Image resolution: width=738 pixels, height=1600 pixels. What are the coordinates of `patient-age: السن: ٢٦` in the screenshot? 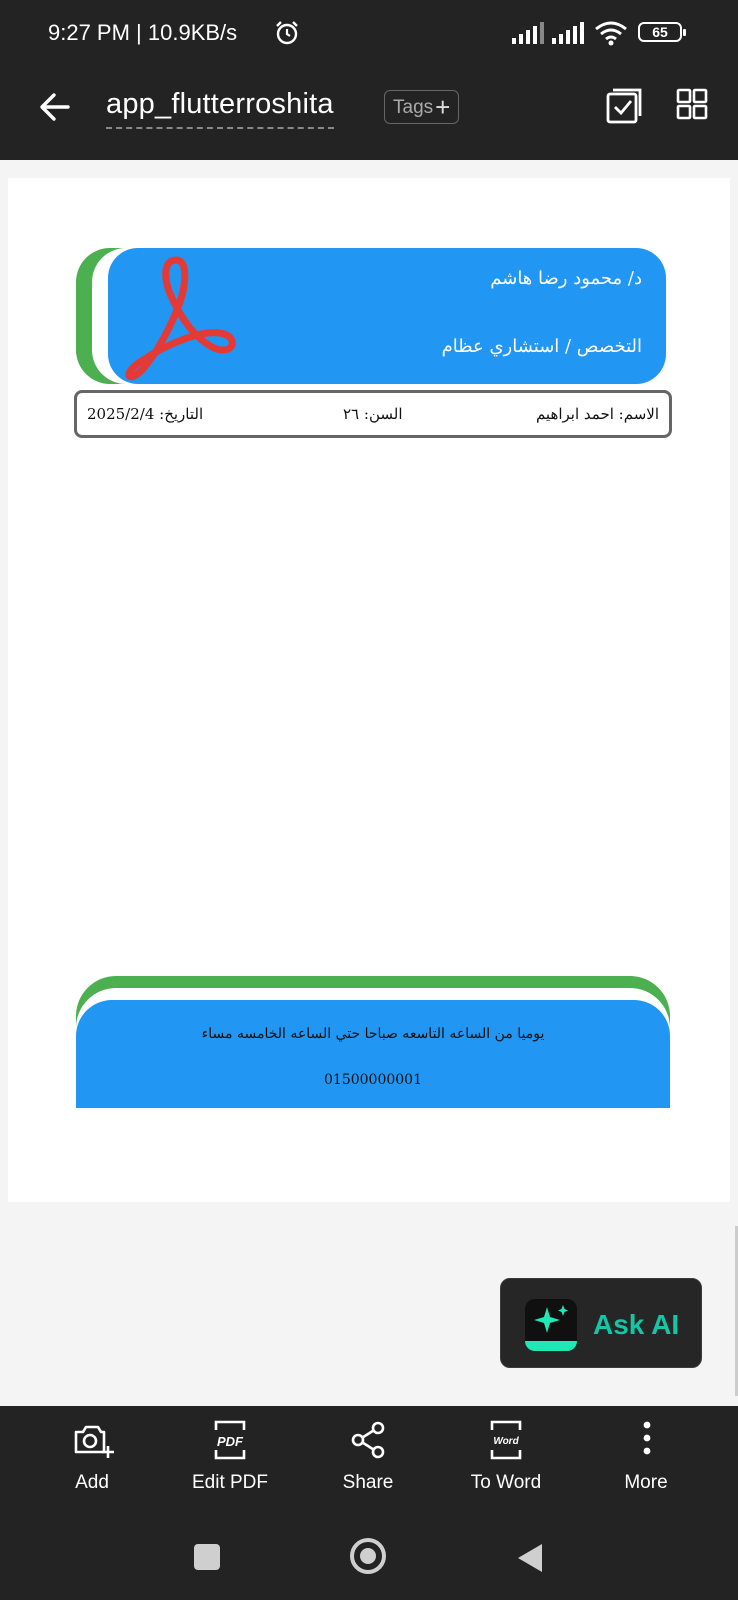 It's located at (373, 414).